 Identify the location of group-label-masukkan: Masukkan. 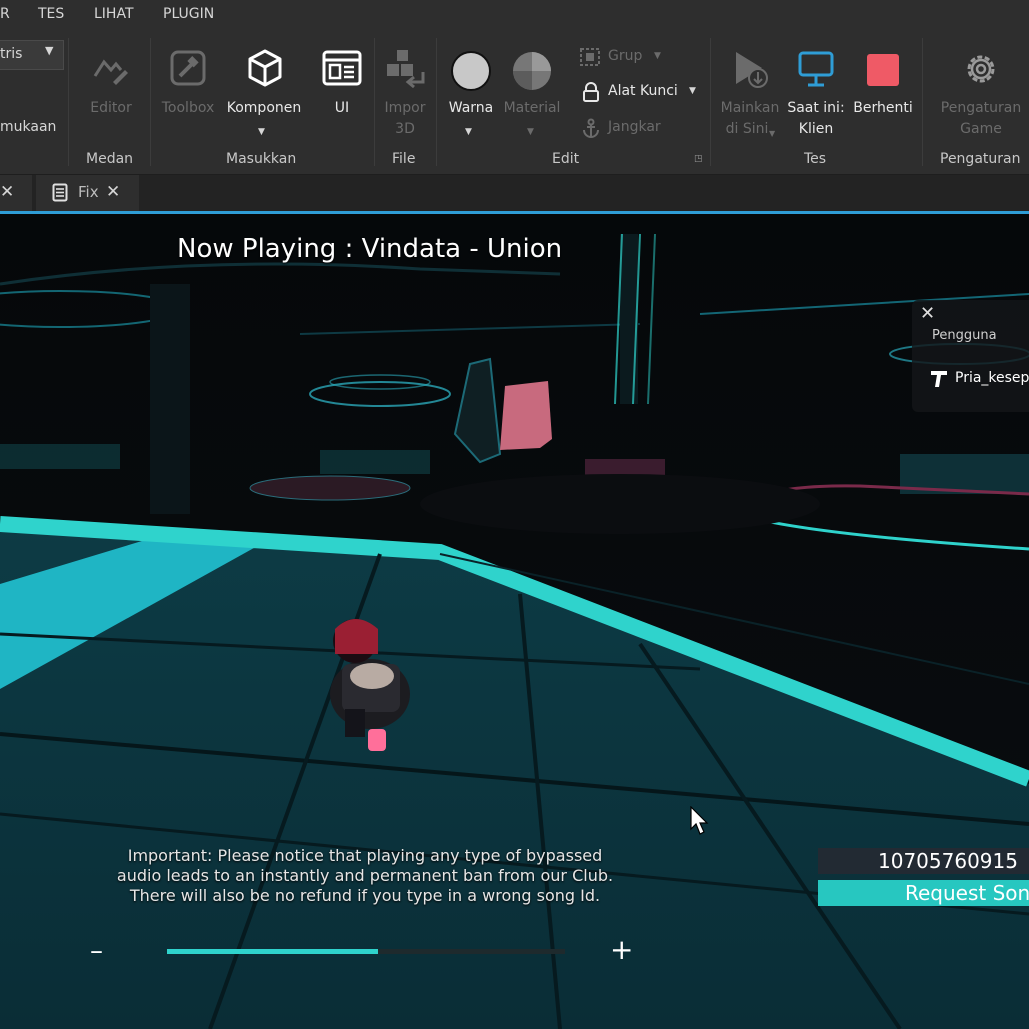
(261, 159).